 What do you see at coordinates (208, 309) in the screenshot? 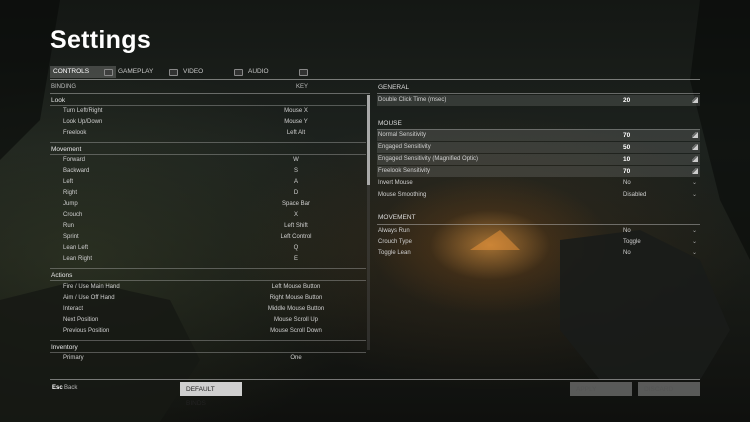
I see `binding-row: Interact Middle Mouse Button` at bounding box center [208, 309].